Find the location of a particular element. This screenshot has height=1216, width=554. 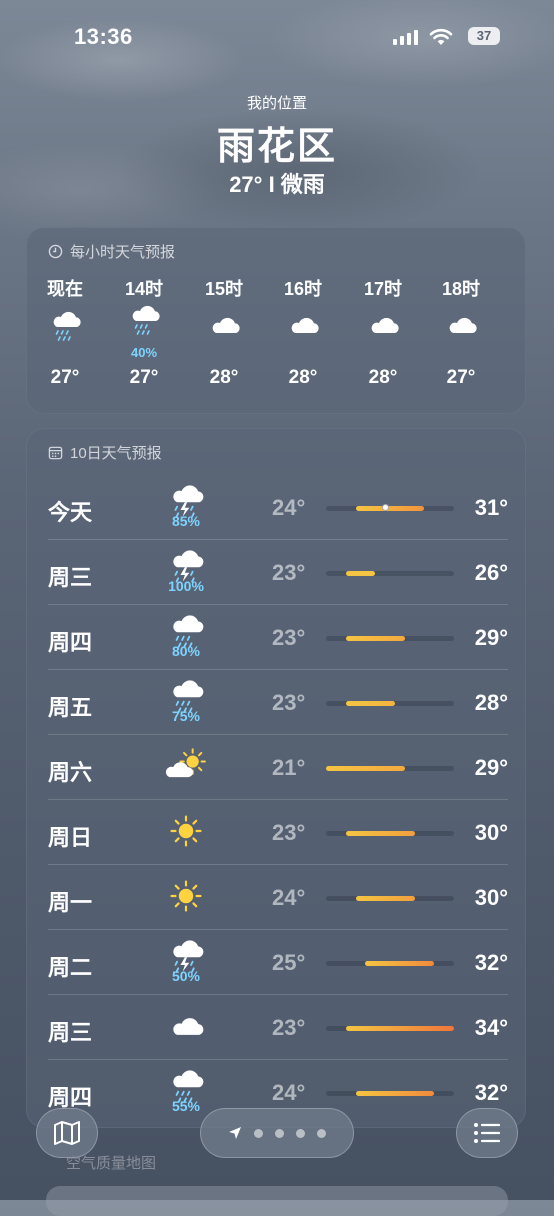

hourly-item: 15时 28° is located at coordinates (224, 332).